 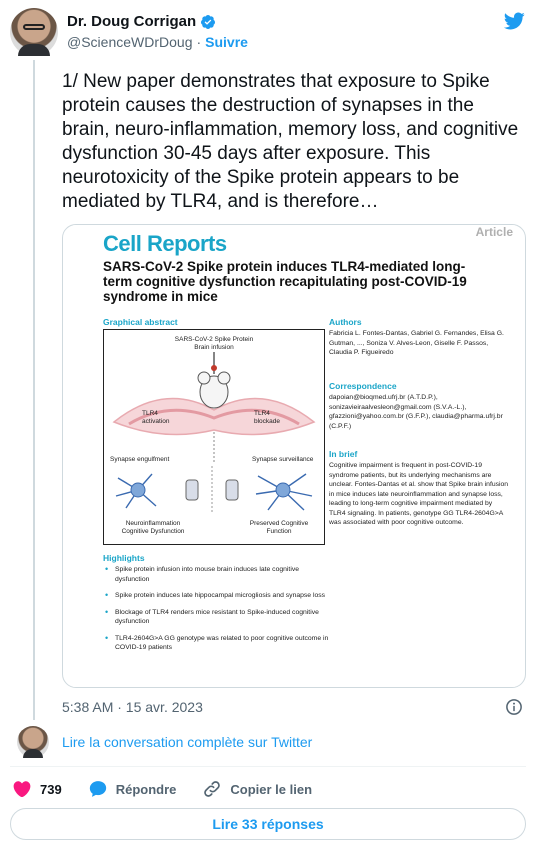 I want to click on figure-top-label: SARS-CoV-2 Spike Protein, so click(x=214, y=339).